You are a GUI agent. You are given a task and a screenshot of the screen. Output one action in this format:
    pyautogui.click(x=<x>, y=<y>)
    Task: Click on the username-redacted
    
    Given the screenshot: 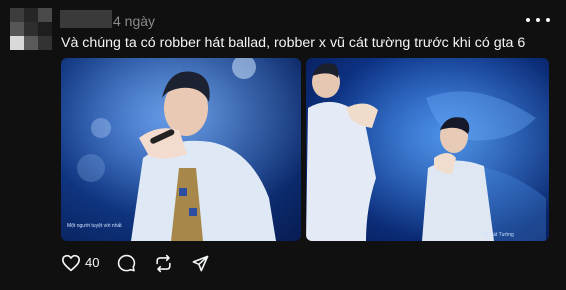 What is the action you would take?
    pyautogui.click(x=86, y=19)
    